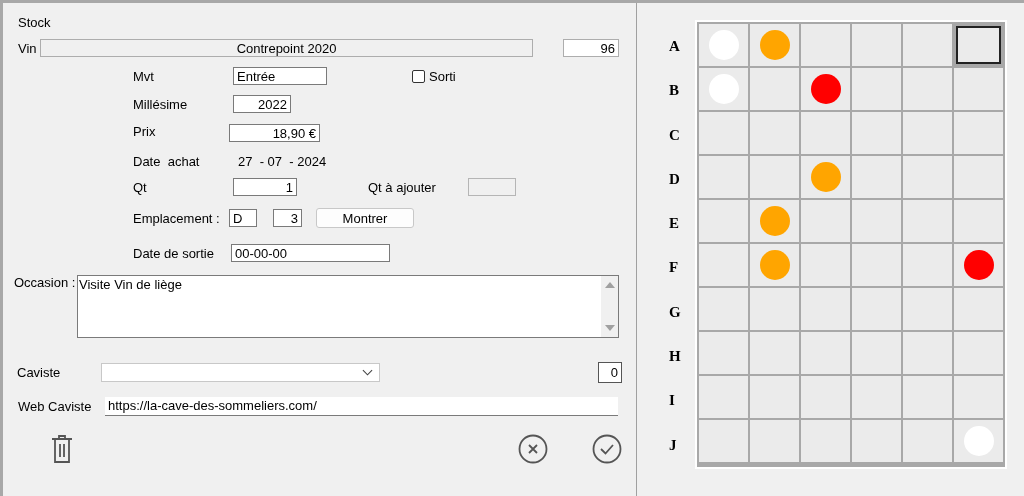 Image resolution: width=1024 pixels, height=496 pixels. Describe the element at coordinates (418, 76) in the screenshot. I see `checkbox` at that location.